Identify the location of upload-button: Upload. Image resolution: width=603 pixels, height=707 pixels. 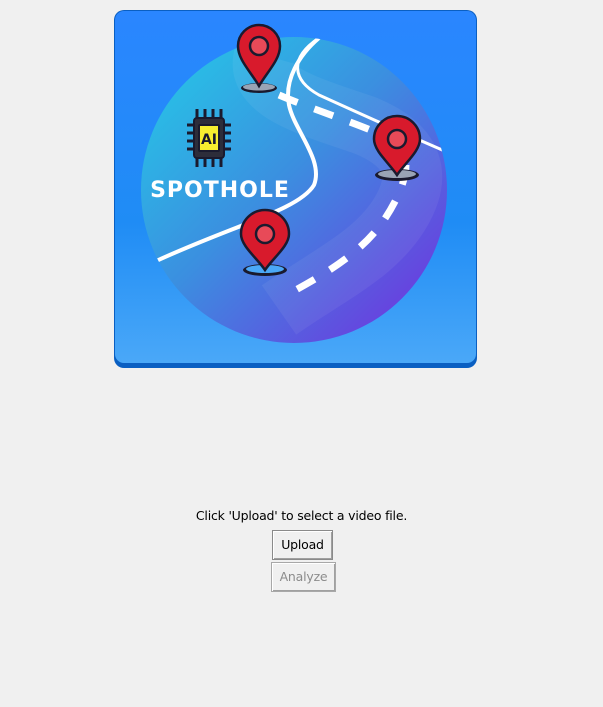
(302, 545).